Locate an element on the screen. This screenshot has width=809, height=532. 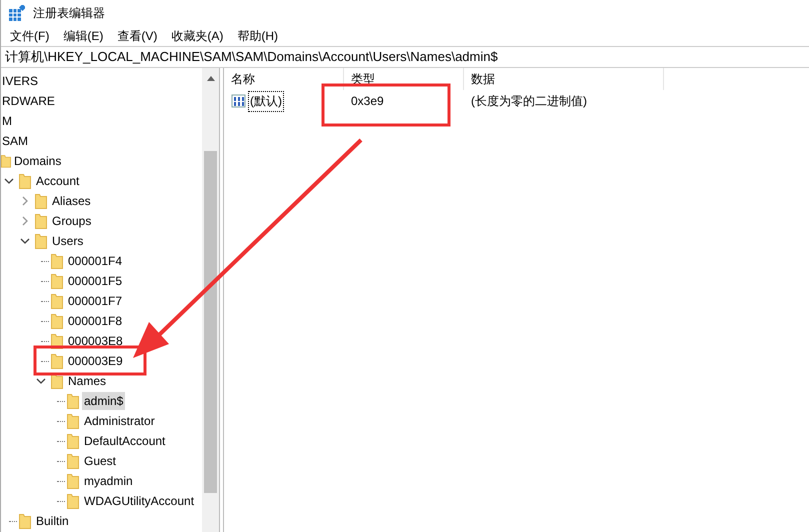
tree-item: Account is located at coordinates (58, 181).